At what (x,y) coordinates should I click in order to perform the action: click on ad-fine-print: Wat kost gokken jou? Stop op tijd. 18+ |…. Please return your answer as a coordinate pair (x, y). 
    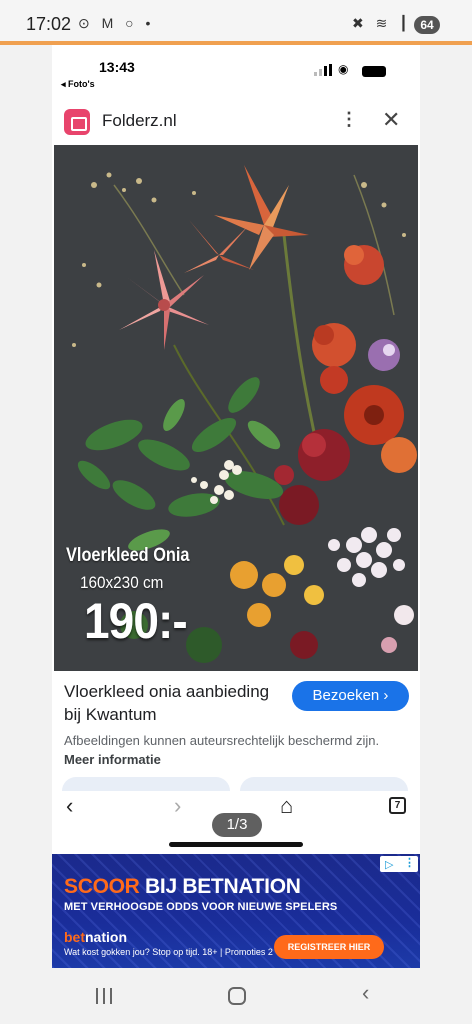
    Looking at the image, I should click on (168, 952).